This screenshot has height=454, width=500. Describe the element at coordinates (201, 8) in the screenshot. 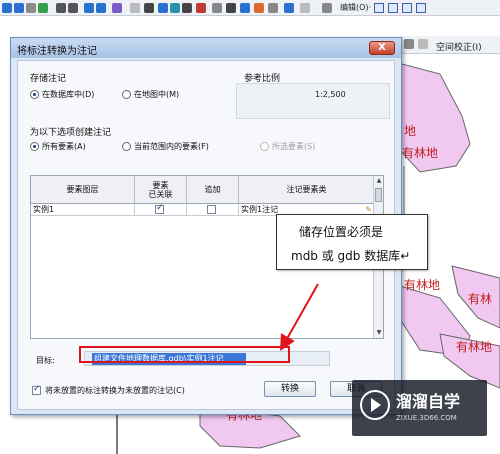

I see `find-icon` at that location.